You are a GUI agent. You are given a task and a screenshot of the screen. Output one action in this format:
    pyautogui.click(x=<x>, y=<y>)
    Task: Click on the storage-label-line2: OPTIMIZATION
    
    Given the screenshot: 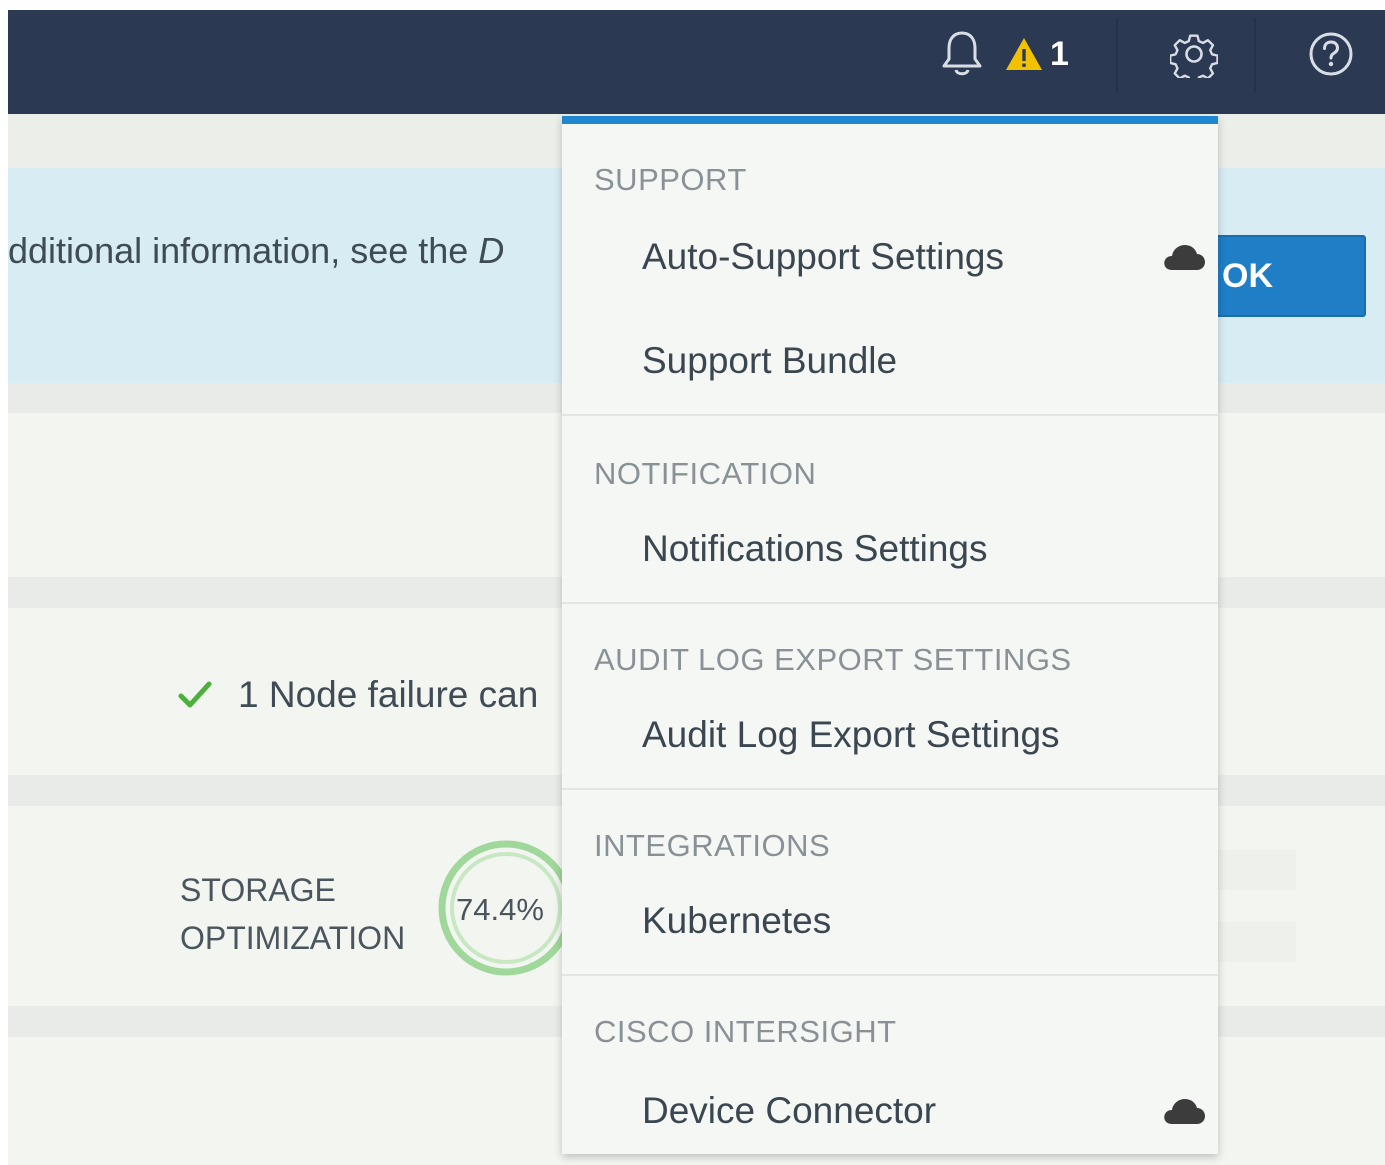 What is the action you would take?
    pyautogui.click(x=293, y=938)
    